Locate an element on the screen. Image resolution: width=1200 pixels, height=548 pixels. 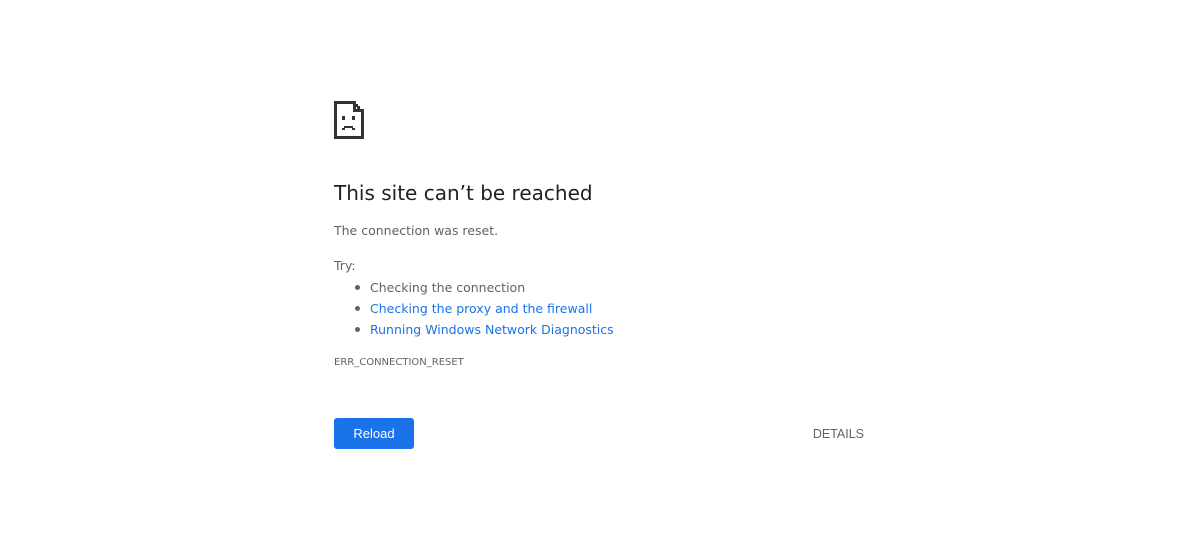
suggestion-item-connection: Checking the connection is located at coordinates (484, 287).